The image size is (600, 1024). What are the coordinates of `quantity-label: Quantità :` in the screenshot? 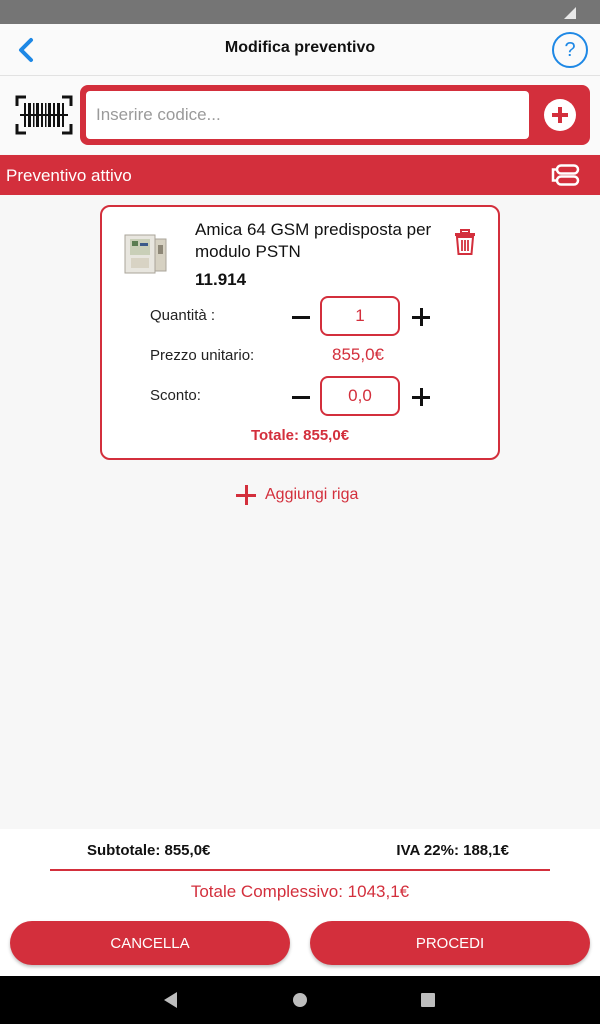 It's located at (183, 315).